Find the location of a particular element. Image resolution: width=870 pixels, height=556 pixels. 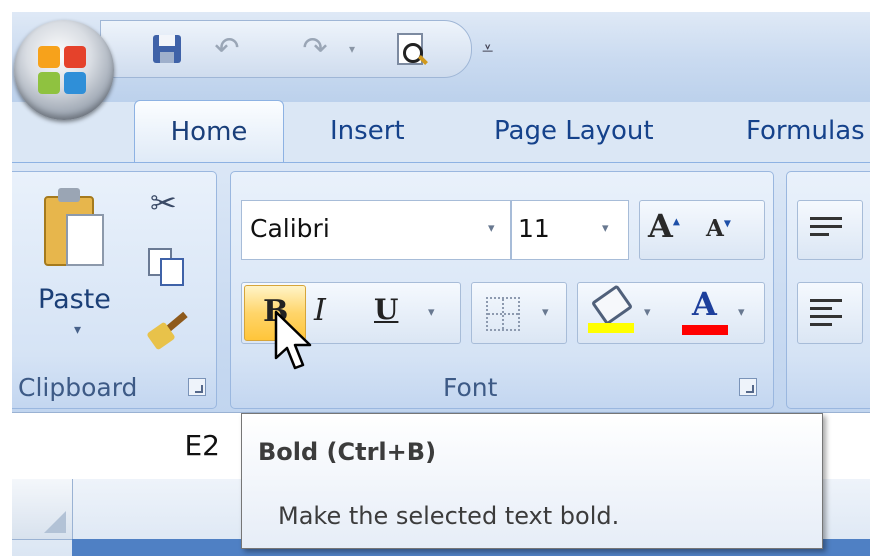

fill-color-dropdown-icon: ▾ is located at coordinates (647, 312).